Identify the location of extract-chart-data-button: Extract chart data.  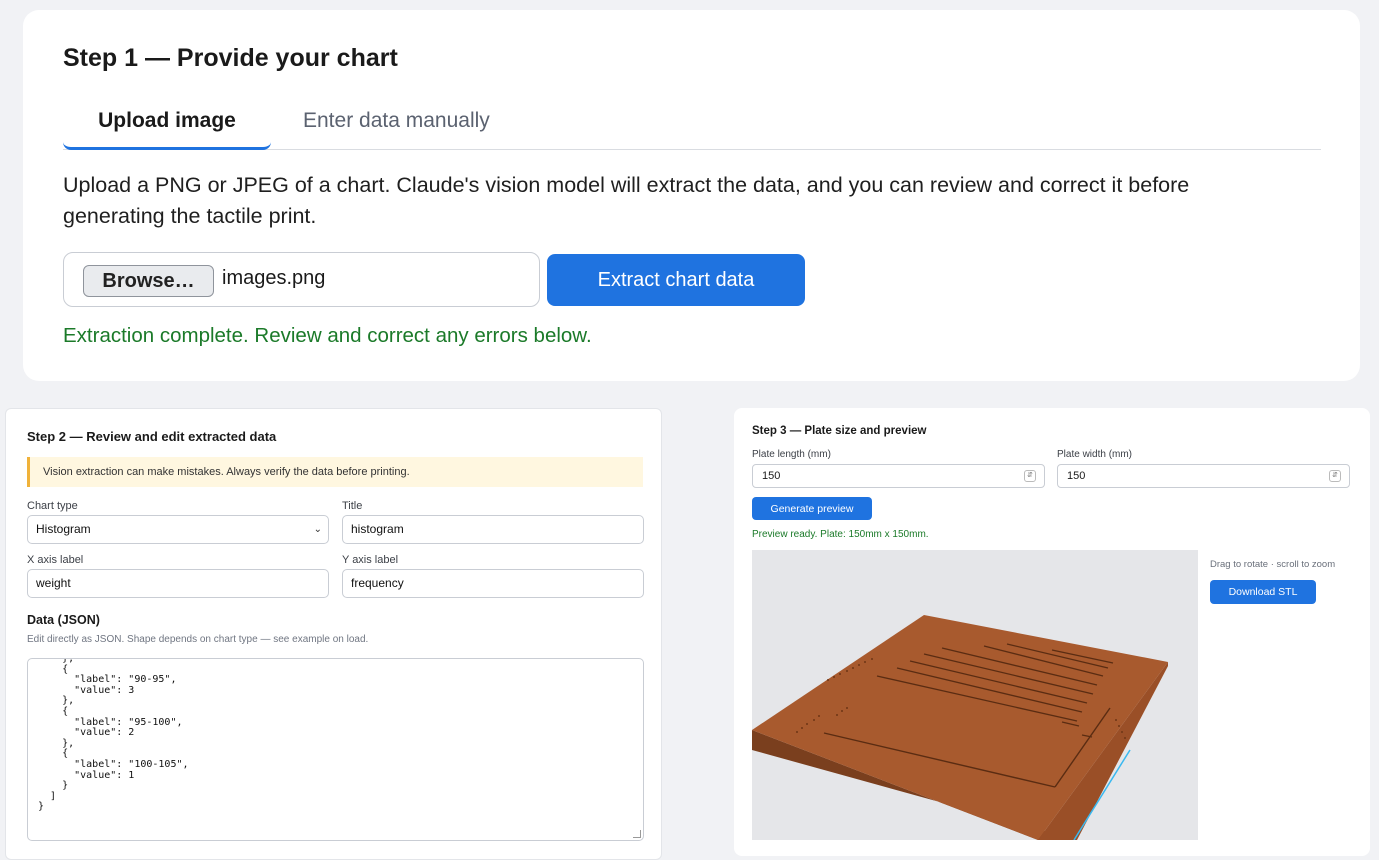
(676, 280).